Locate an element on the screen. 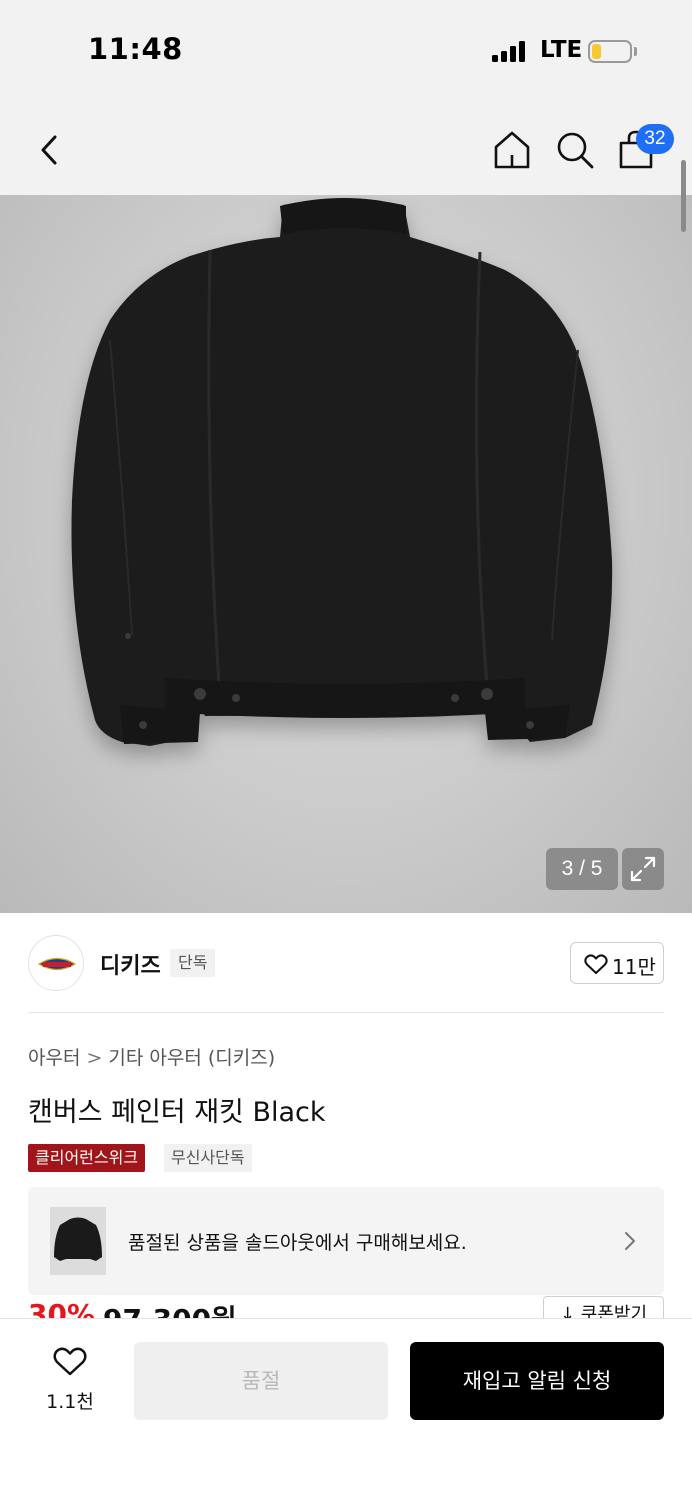  cart-count-badge: 32 is located at coordinates (655, 139).